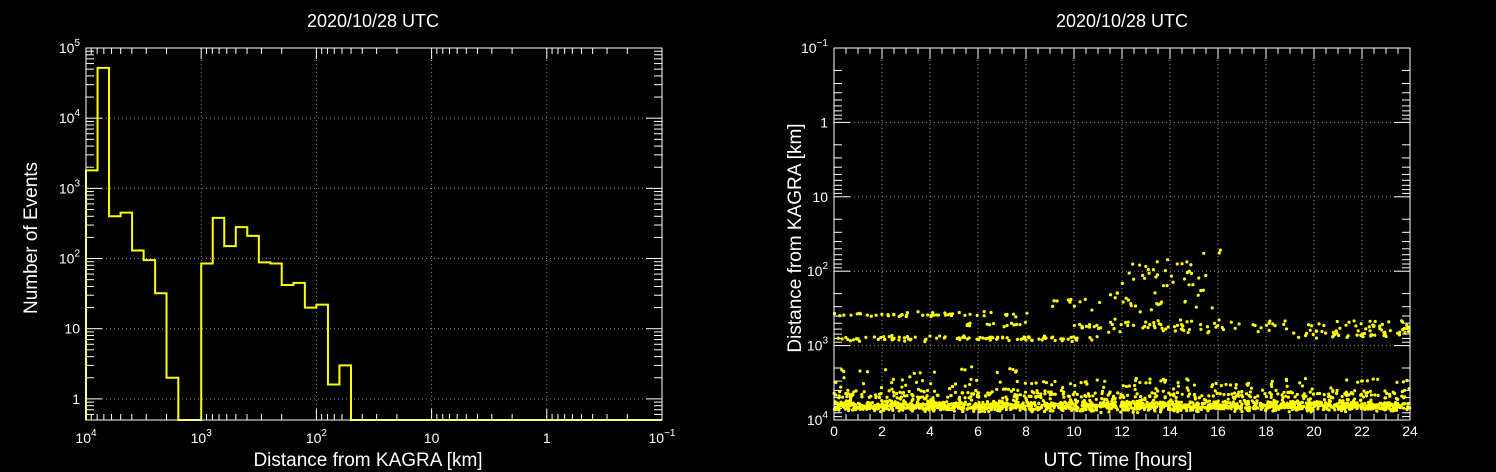  I want to click on histogram-y-tick-label: 103, so click(70, 187).